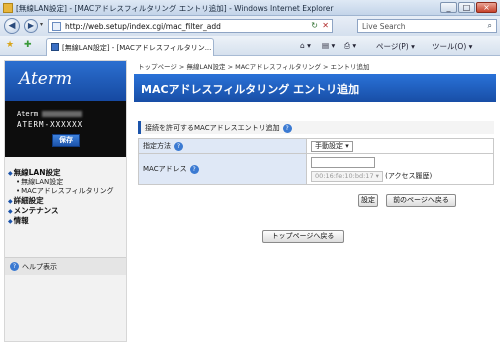 This screenshot has height=352, width=500. Describe the element at coordinates (66, 140) in the screenshot. I see `save-button: 保存` at that location.